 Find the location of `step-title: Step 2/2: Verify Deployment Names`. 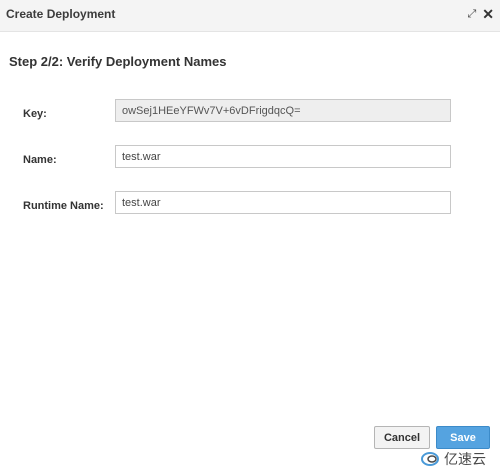

step-title: Step 2/2: Verify Deployment Names is located at coordinates (118, 61).